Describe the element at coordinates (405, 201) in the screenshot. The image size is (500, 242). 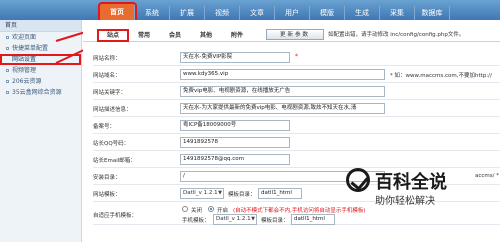
I see `watermark-subtitle: 助你轻松解决` at that location.